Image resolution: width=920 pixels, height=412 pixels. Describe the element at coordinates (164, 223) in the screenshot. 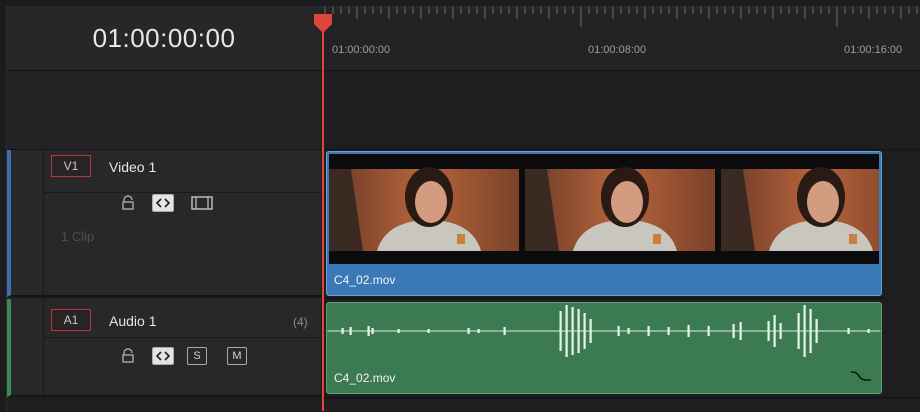

I see `video-track-header: V1 Video 1 1 Clip` at that location.